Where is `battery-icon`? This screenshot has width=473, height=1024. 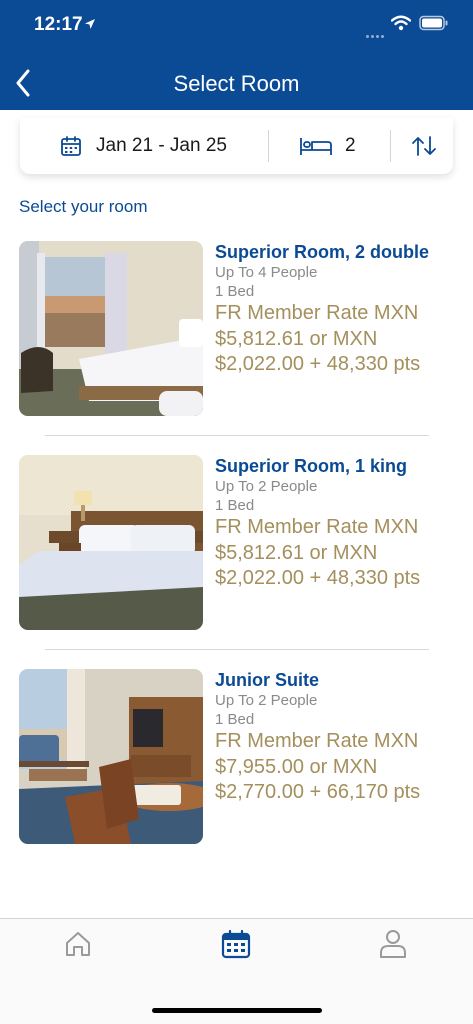
battery-icon is located at coordinates (434, 25).